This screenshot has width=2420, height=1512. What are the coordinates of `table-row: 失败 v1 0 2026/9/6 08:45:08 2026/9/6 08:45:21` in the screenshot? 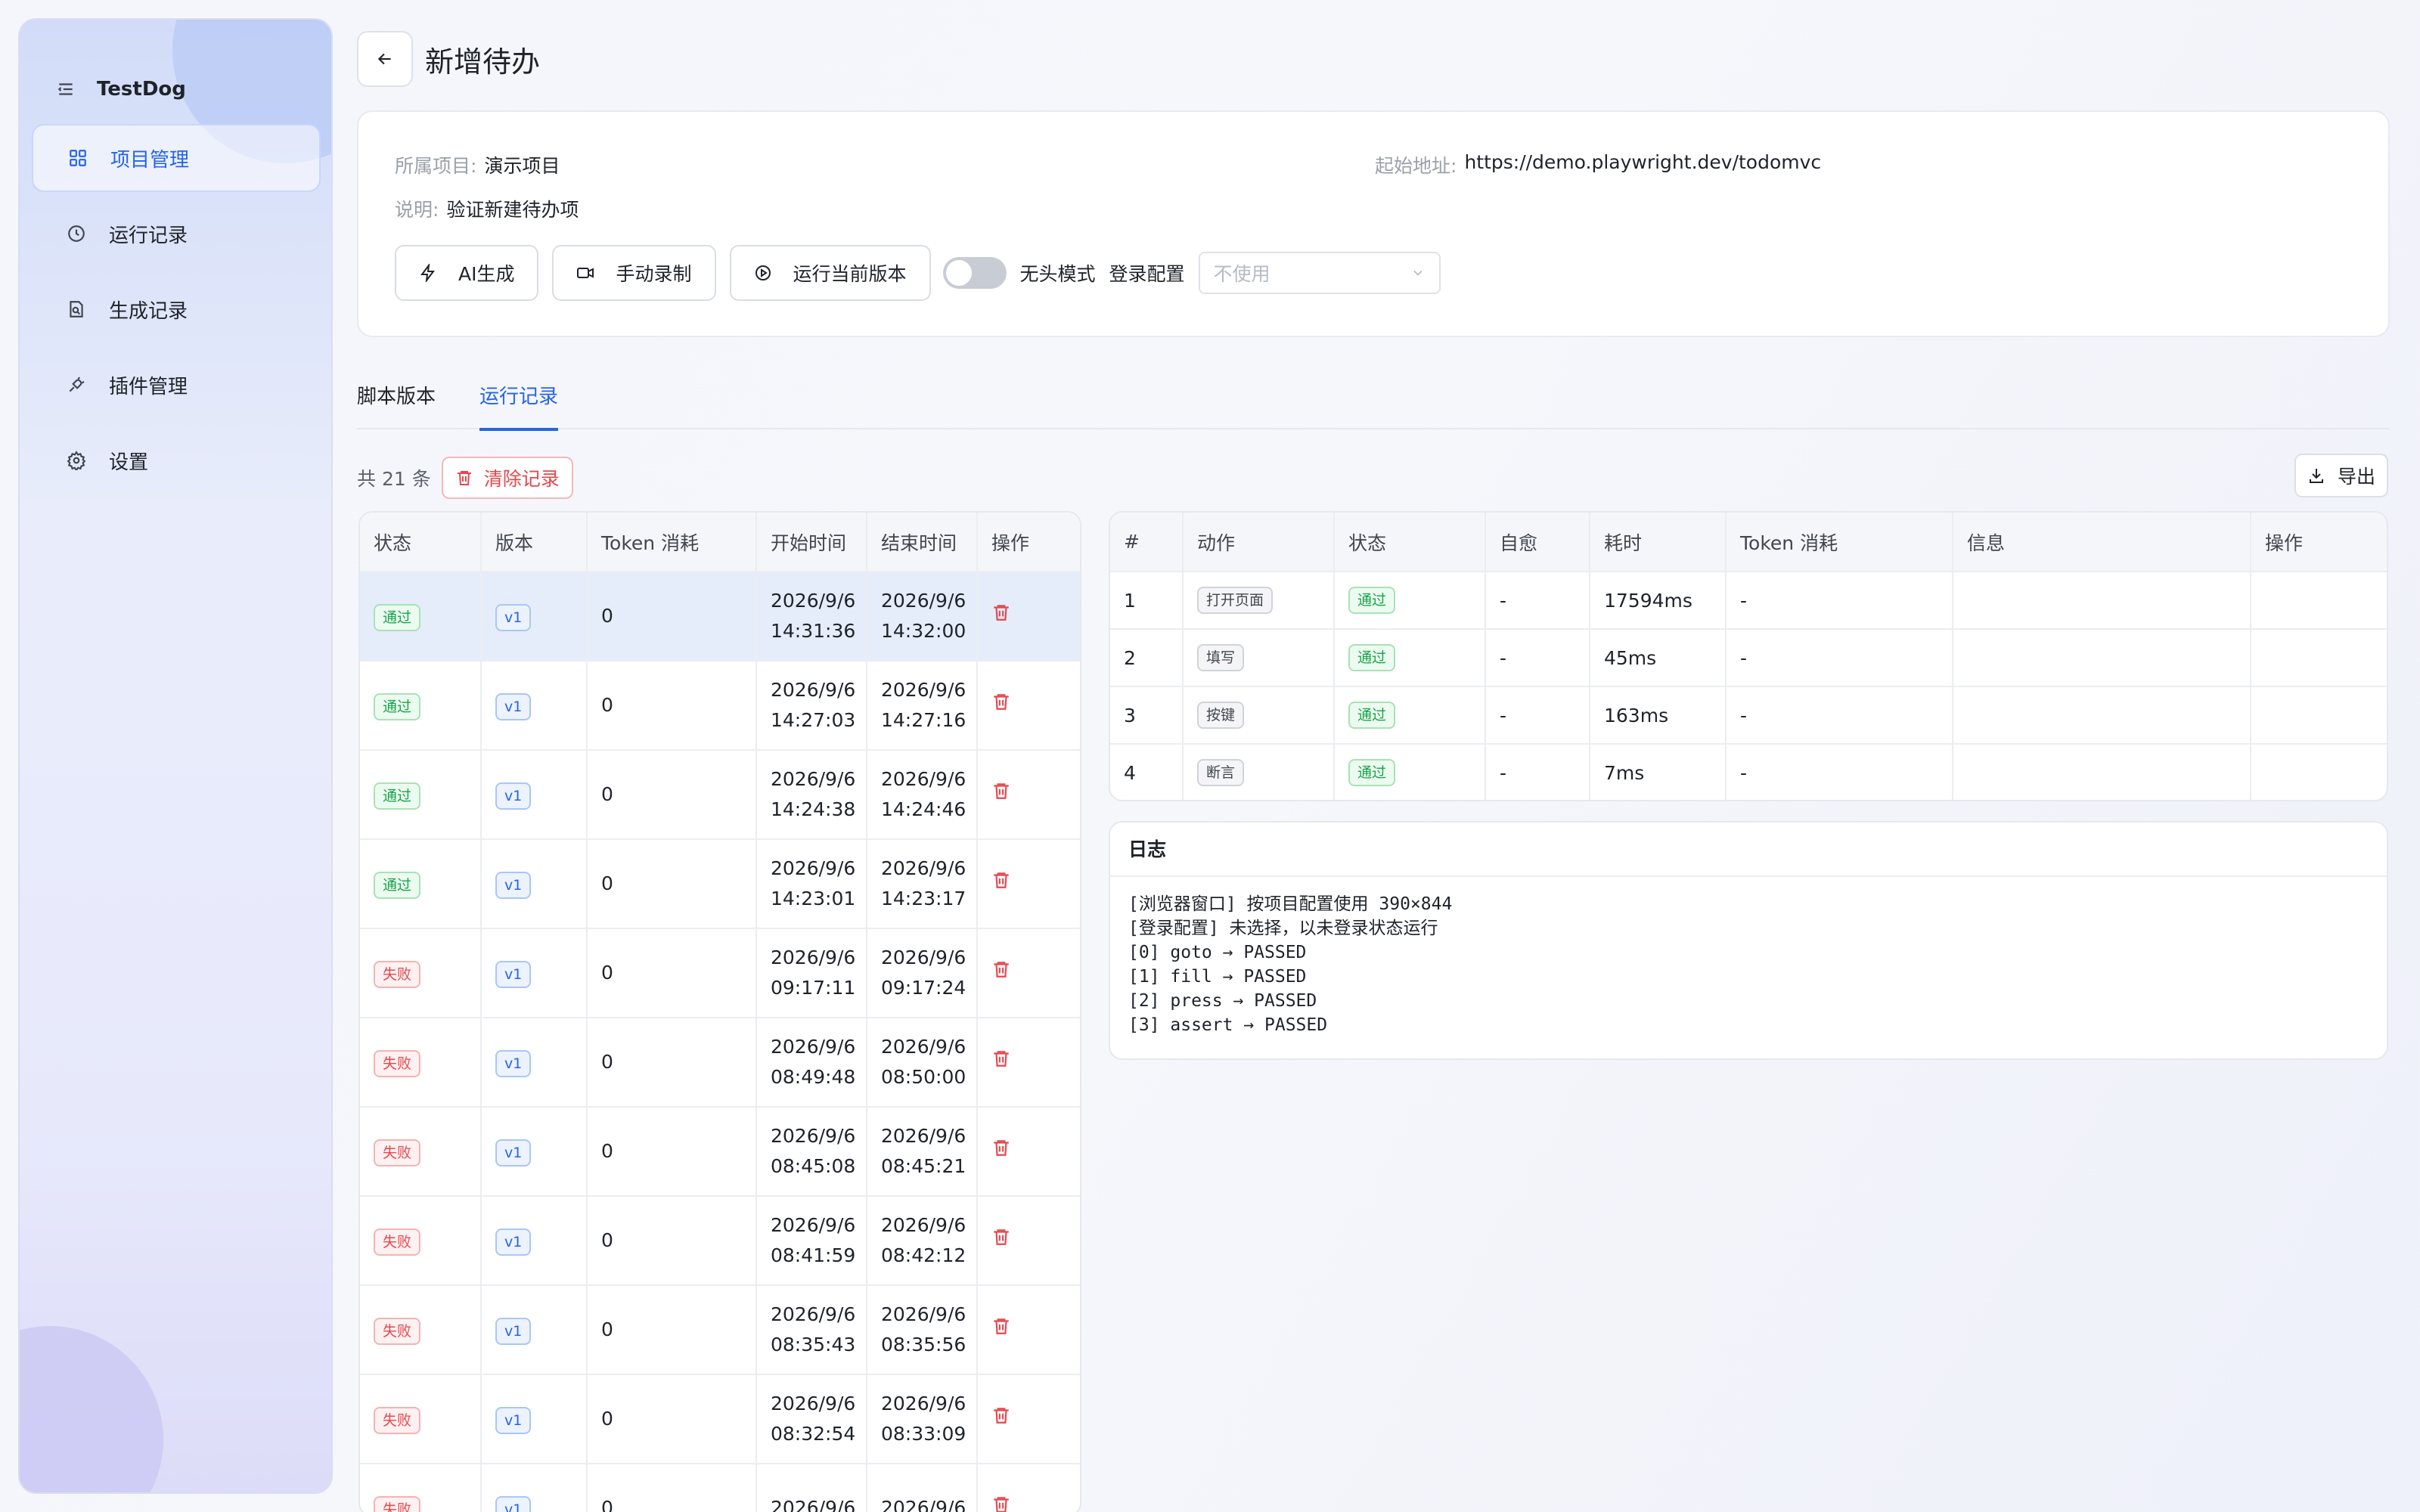 It's located at (720, 1152).